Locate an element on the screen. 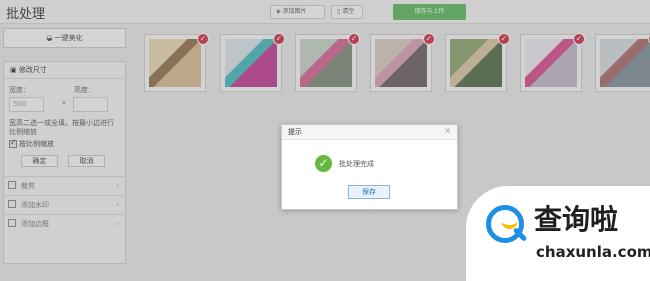 This screenshot has height=281, width=650. close-icon: × is located at coordinates (447, 130).